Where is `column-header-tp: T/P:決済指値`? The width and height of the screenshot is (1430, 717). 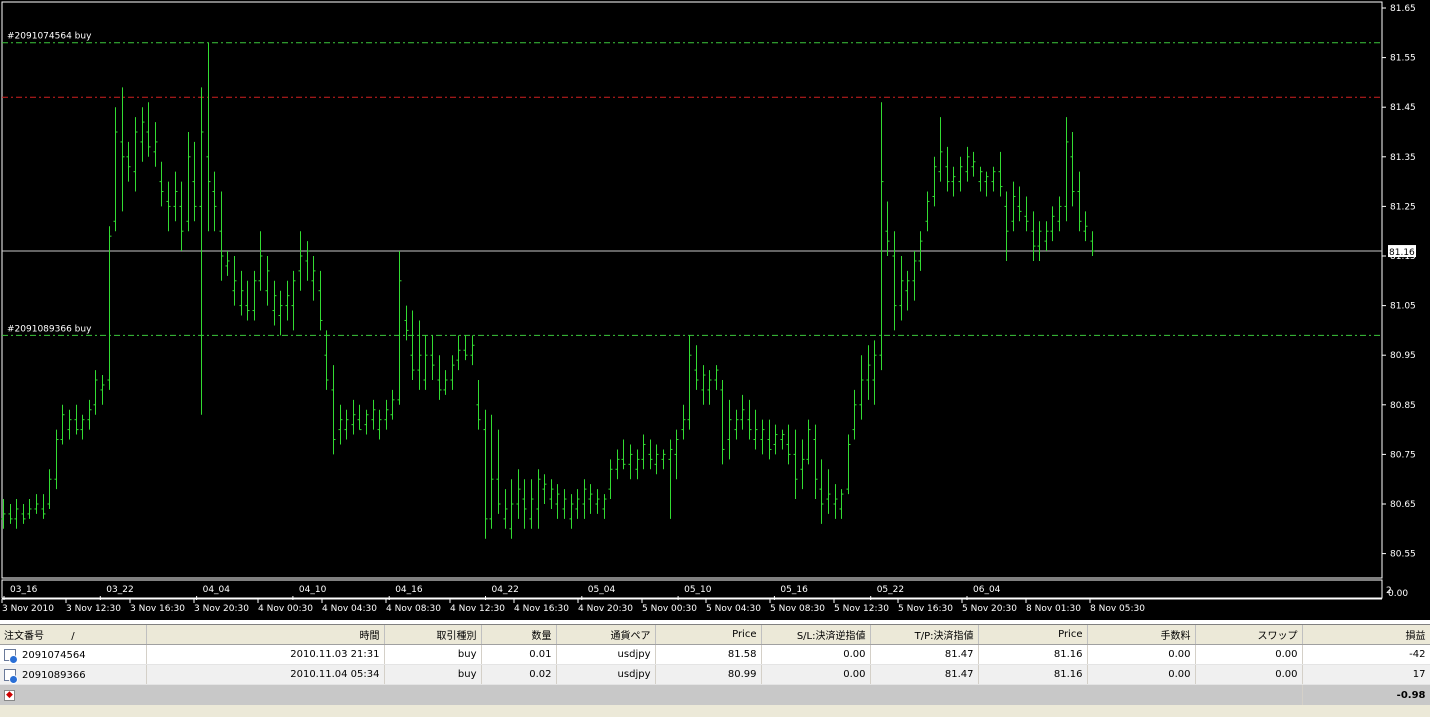 column-header-tp: T/P:決済指値 is located at coordinates (924, 635).